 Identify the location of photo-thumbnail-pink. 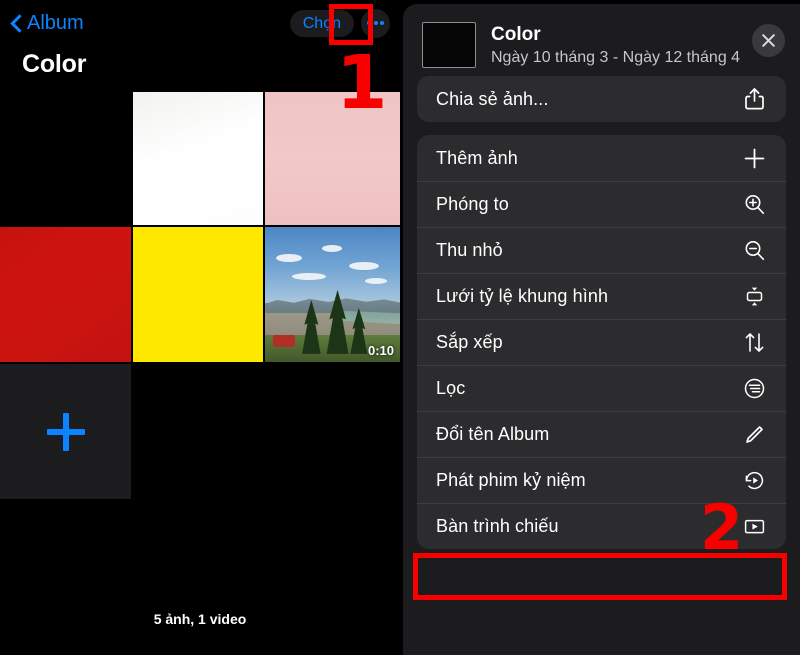
(332, 158).